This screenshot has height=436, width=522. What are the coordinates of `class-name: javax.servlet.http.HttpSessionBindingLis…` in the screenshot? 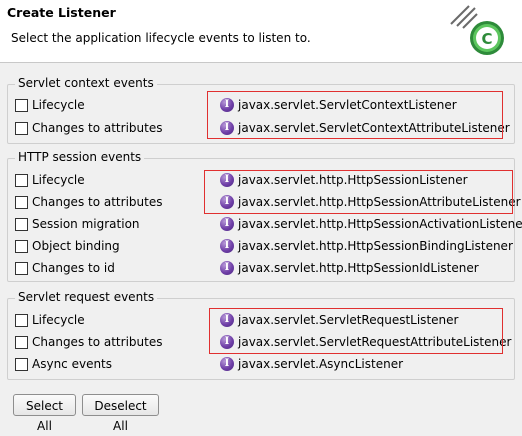 It's located at (375, 246).